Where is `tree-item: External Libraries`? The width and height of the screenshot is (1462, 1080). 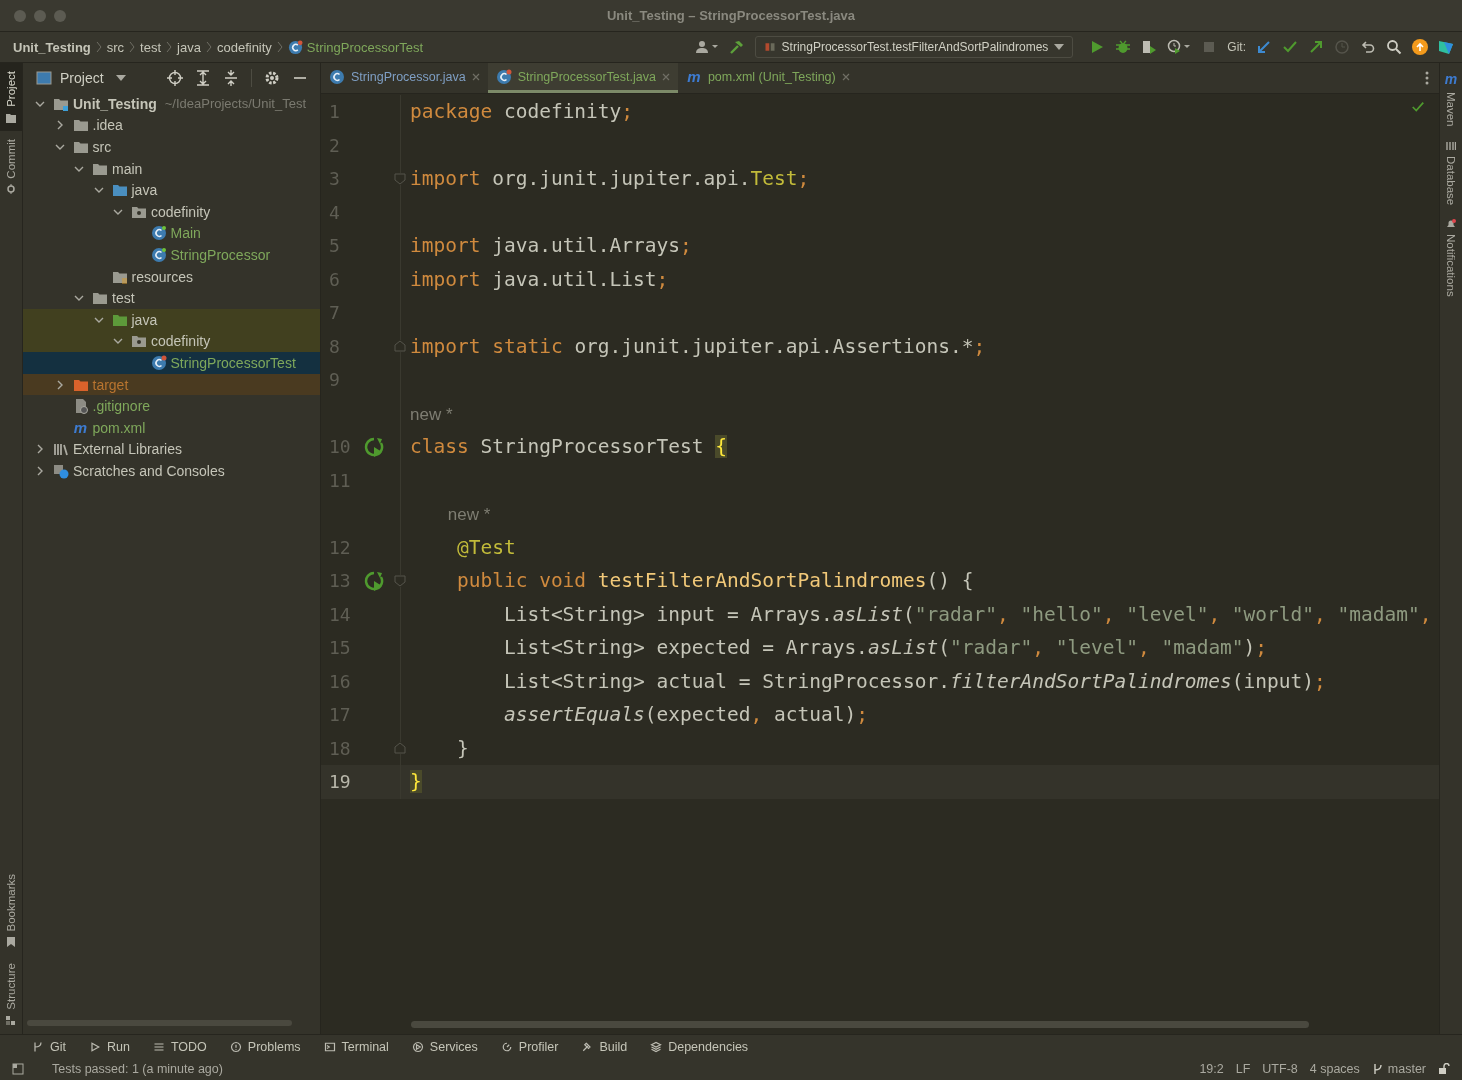 tree-item: External Libraries is located at coordinates (171, 449).